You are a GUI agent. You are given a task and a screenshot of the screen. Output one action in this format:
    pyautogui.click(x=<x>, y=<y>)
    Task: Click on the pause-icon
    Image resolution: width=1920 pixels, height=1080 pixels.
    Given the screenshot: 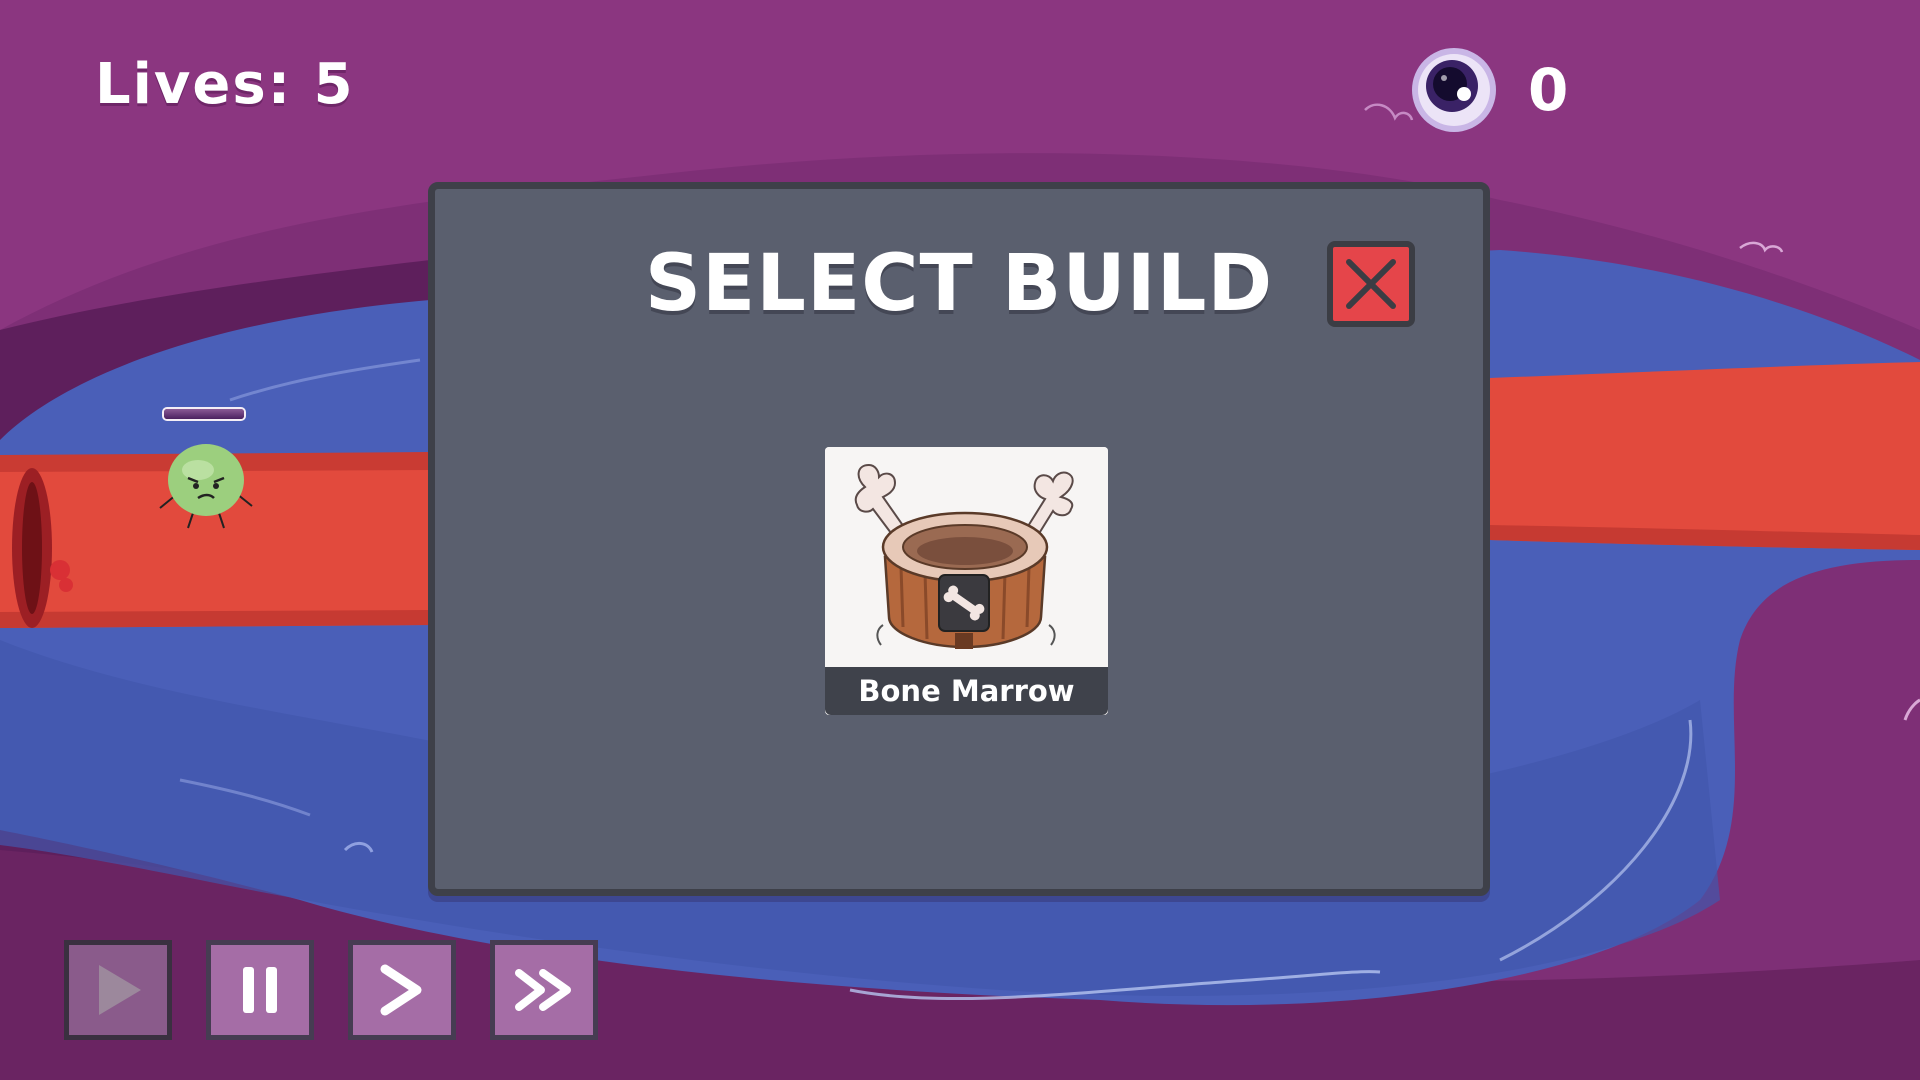 What is the action you would take?
    pyautogui.click(x=260, y=990)
    